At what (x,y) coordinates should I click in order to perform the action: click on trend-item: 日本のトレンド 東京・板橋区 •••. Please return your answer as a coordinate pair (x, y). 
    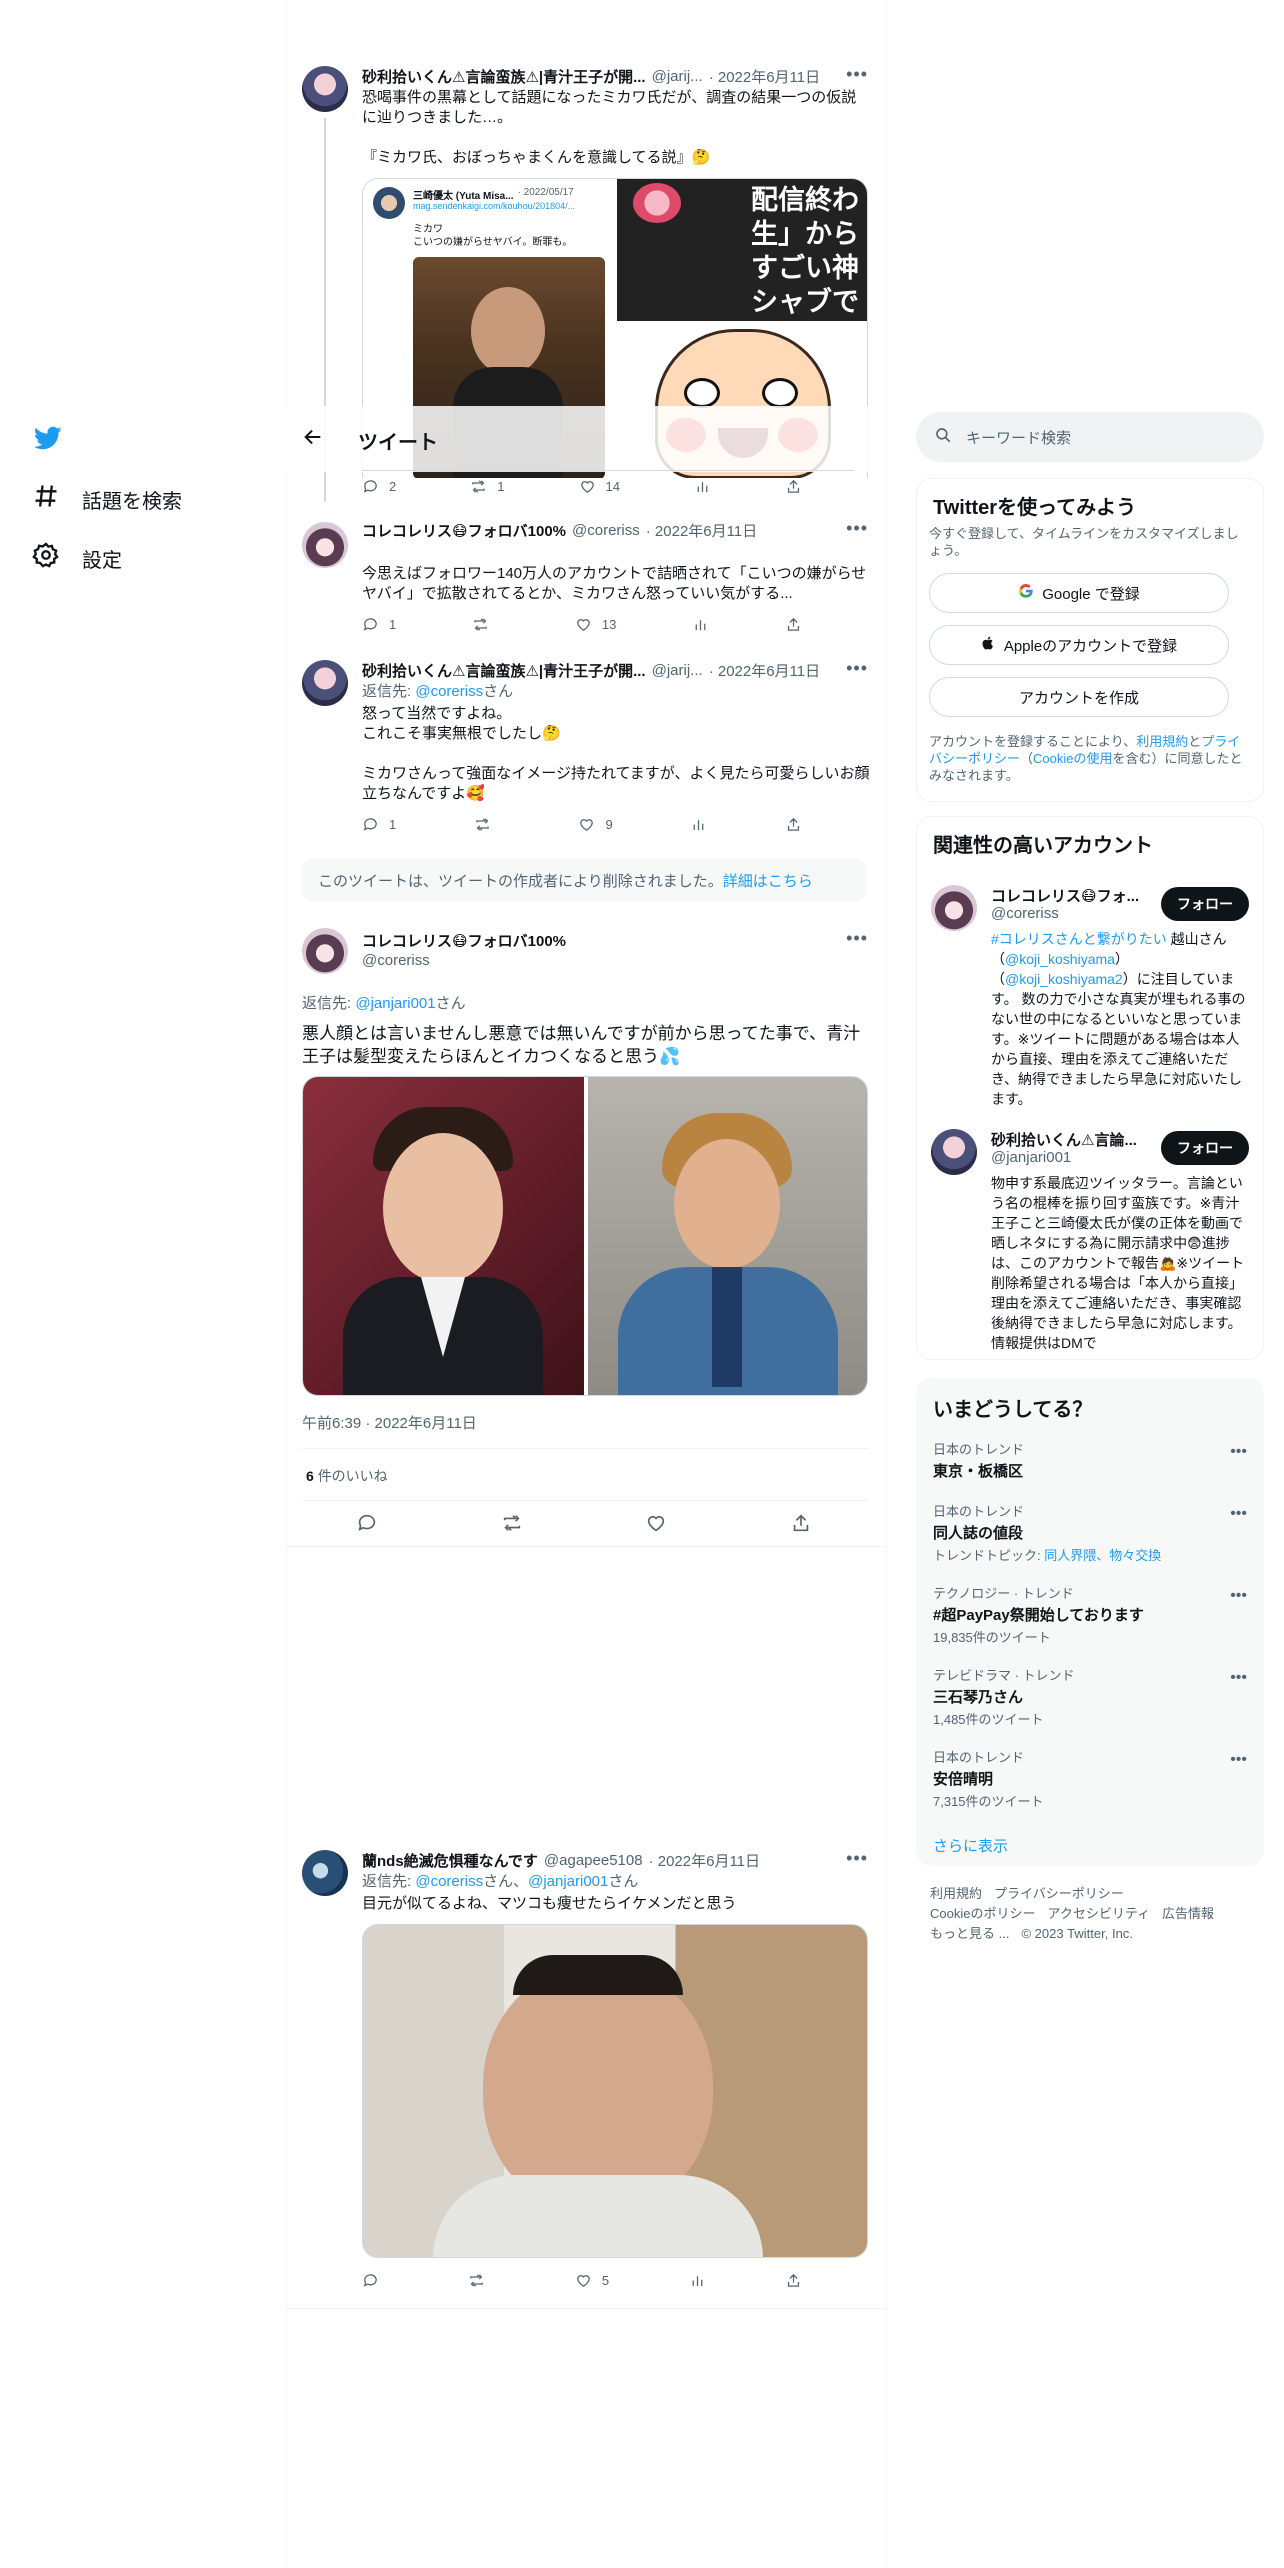
    Looking at the image, I should click on (1092, 1460).